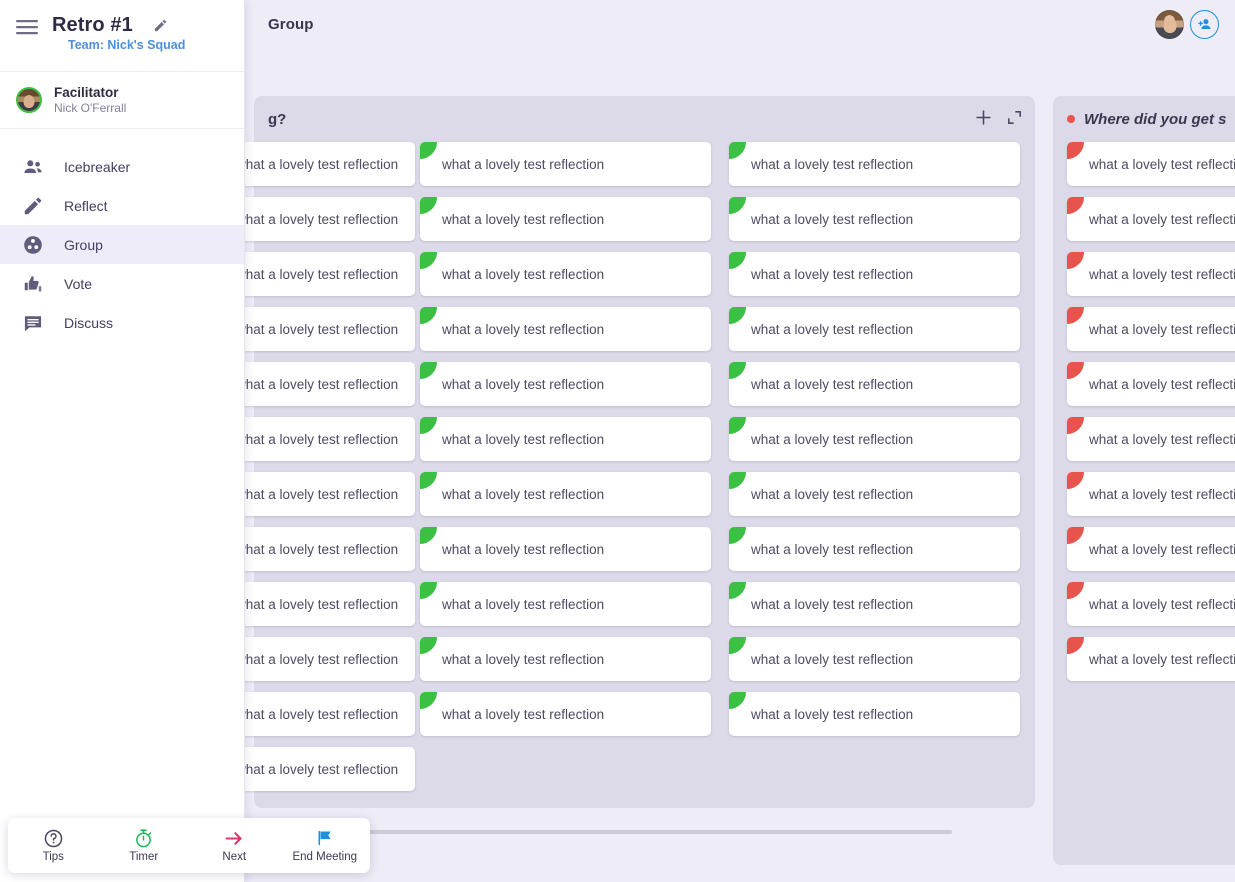  What do you see at coordinates (122, 205) in the screenshot?
I see `sidebar-item-reflect: Reflect` at bounding box center [122, 205].